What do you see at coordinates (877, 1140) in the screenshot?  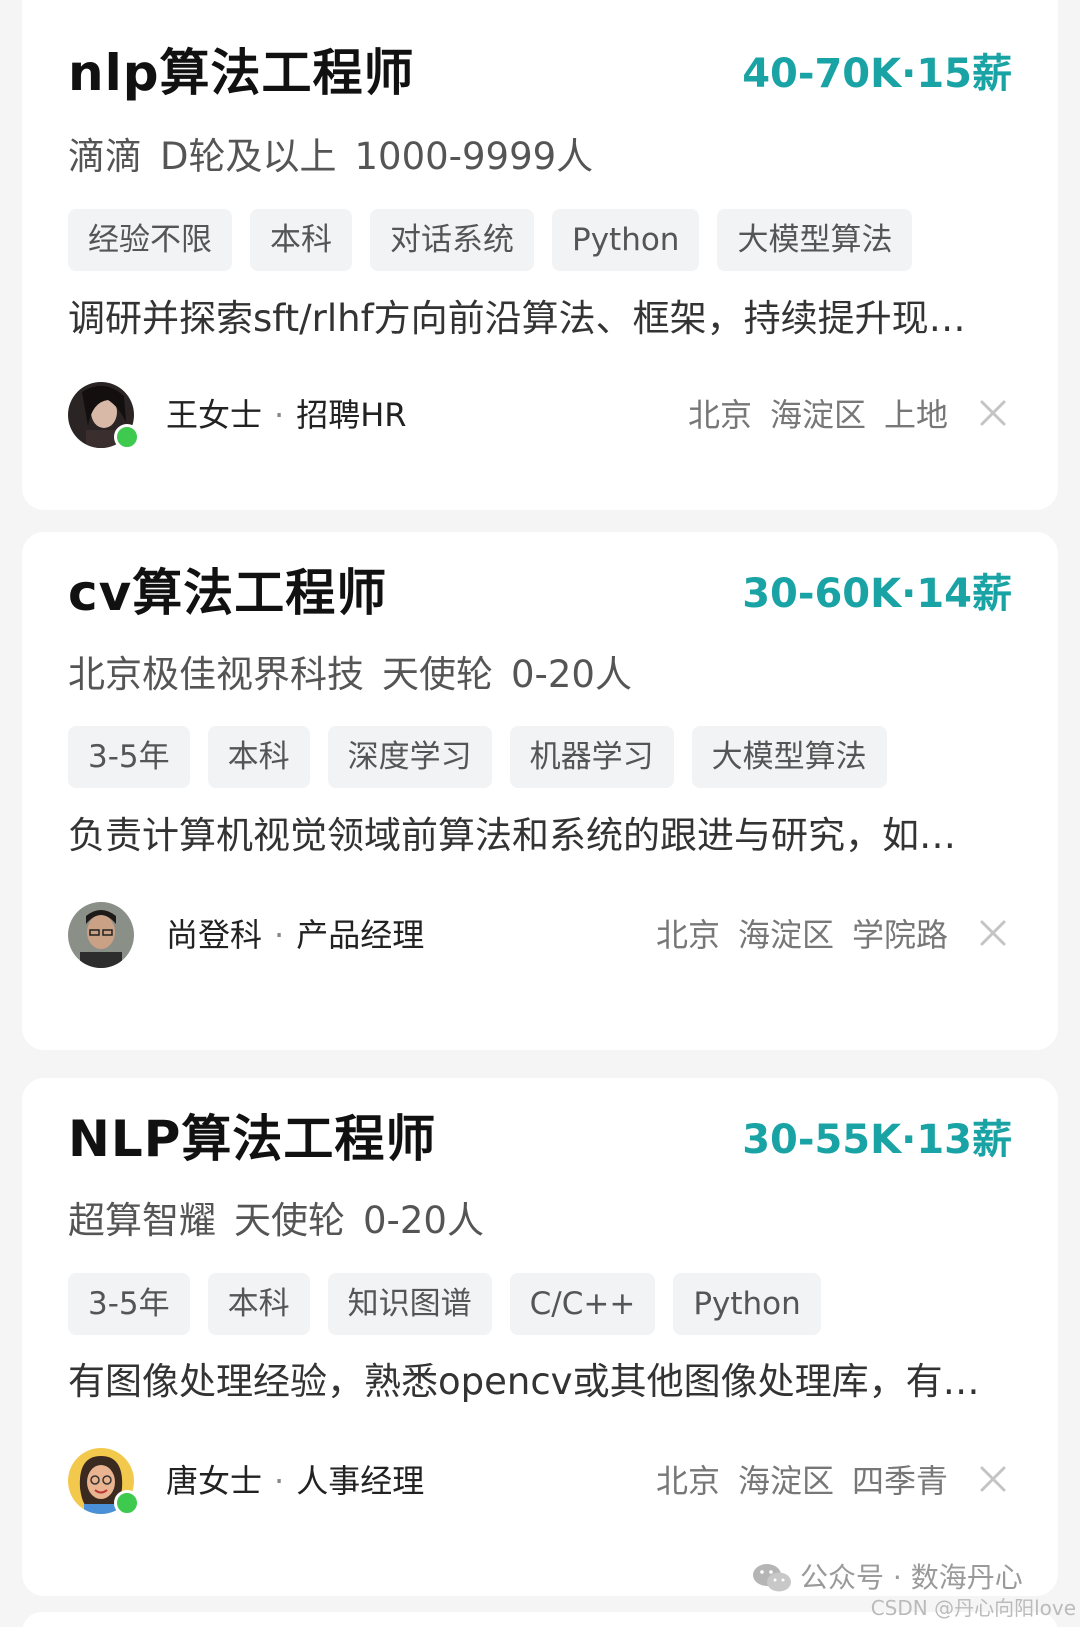 I see `salary: 30-55K·13薪` at bounding box center [877, 1140].